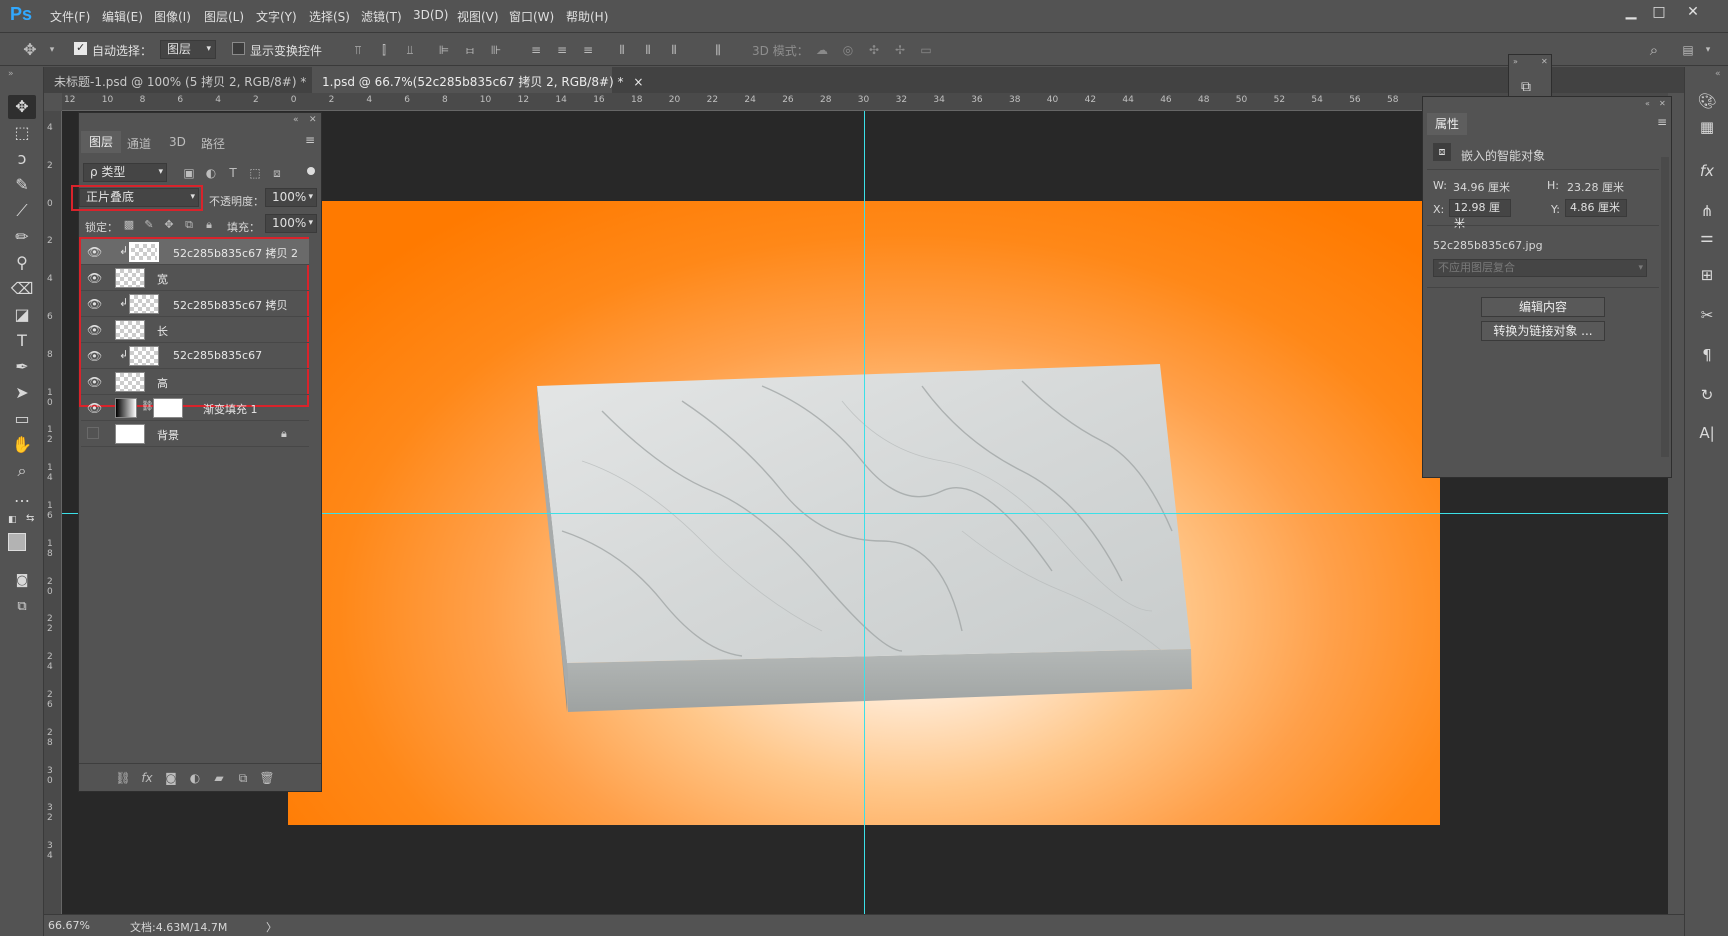  Describe the element at coordinates (22, 581) in the screenshot. I see `quick-mask-icon: ◙` at that location.